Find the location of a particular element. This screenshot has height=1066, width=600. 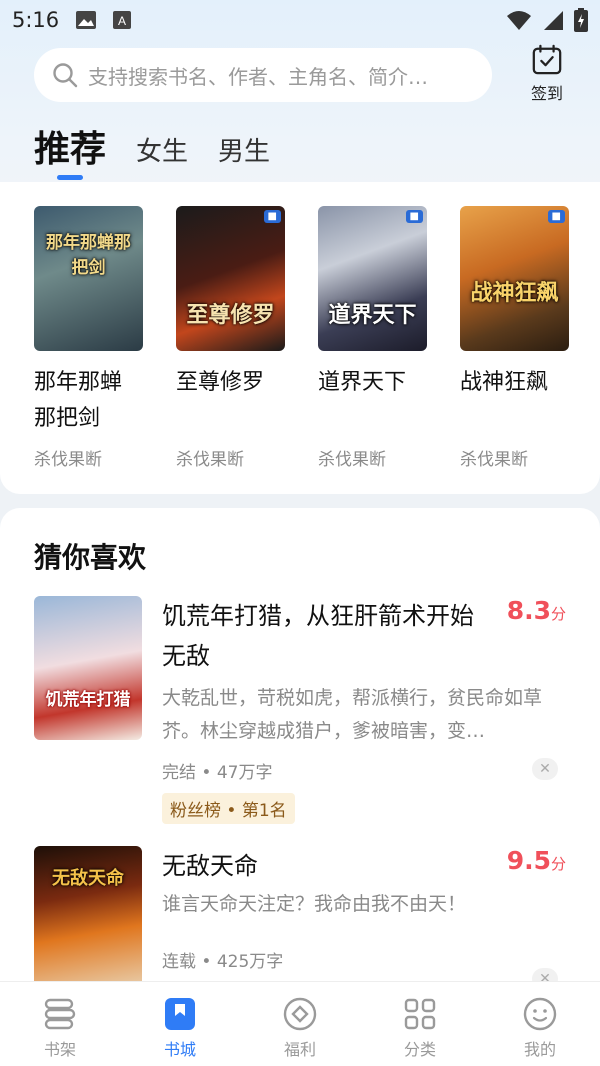

book-title: 无敌天命 is located at coordinates (210, 866).